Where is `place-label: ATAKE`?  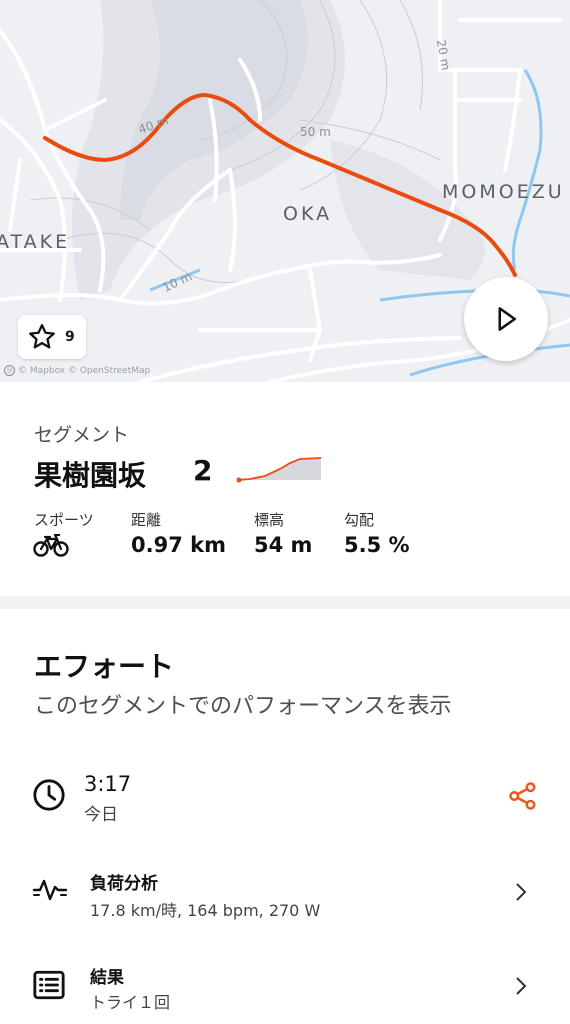 place-label: ATAKE is located at coordinates (35, 242).